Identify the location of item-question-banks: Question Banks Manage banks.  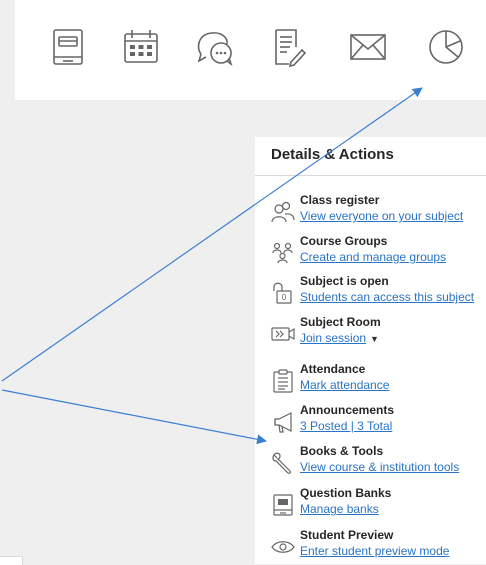
(378, 504).